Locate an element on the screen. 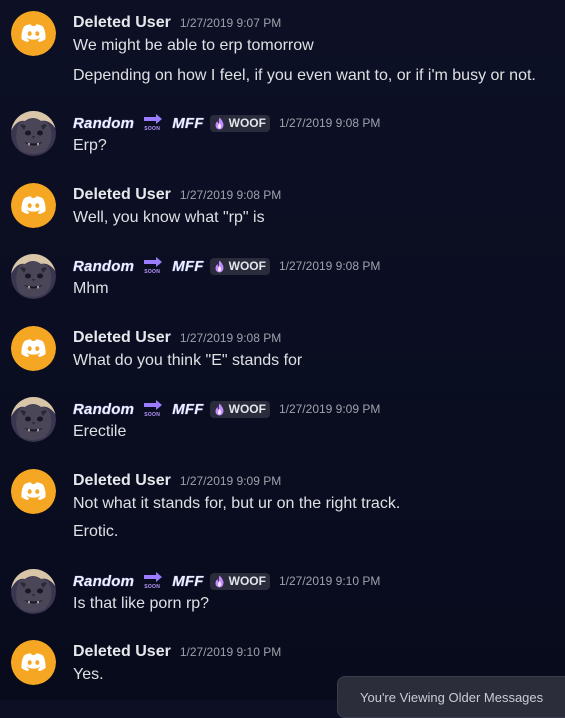  message-text: Erectile is located at coordinates (100, 431).